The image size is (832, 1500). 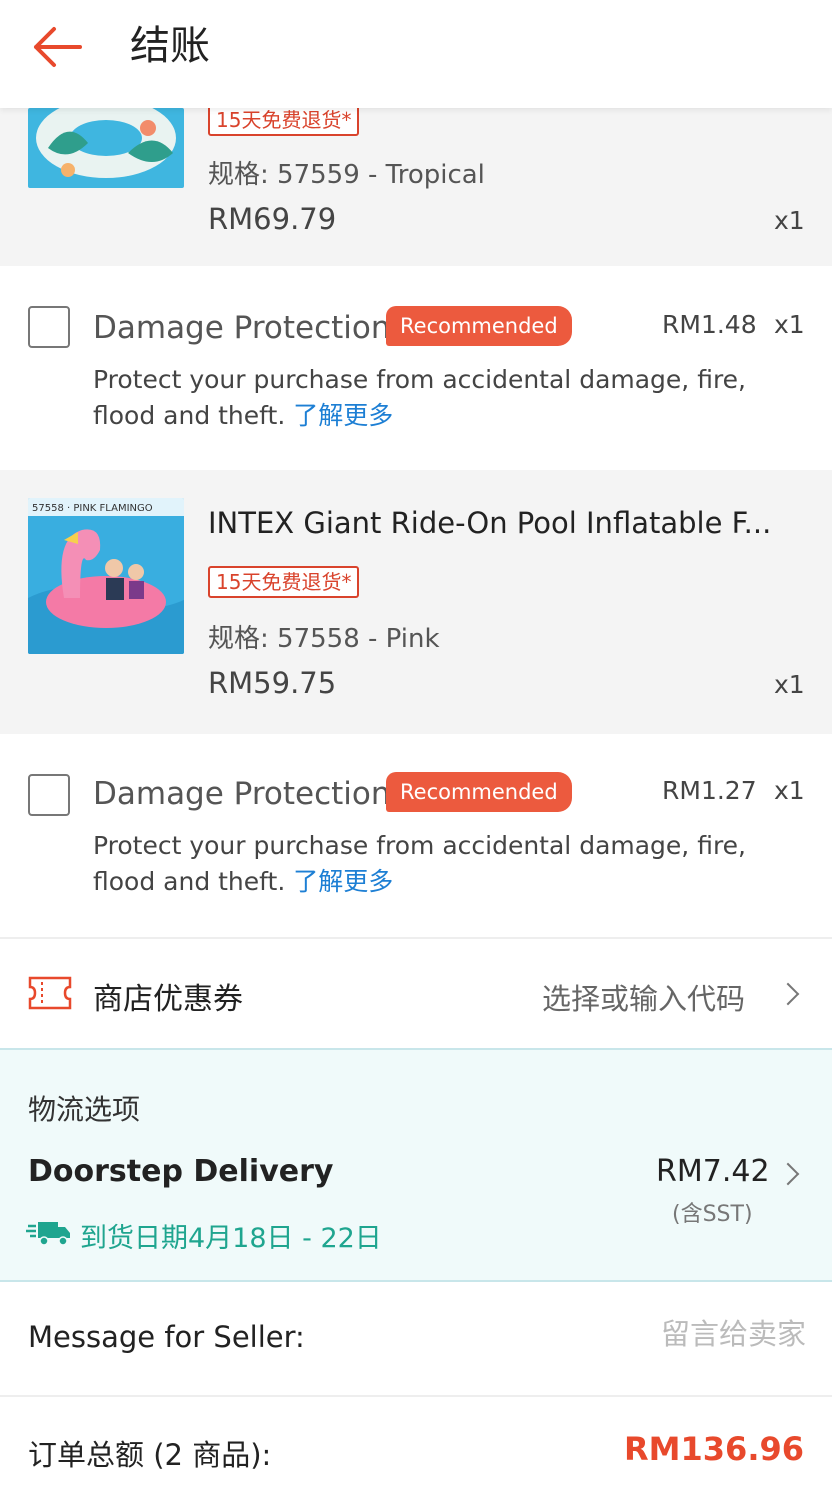 What do you see at coordinates (50, 993) in the screenshot?
I see `coupon-ticket-icon` at bounding box center [50, 993].